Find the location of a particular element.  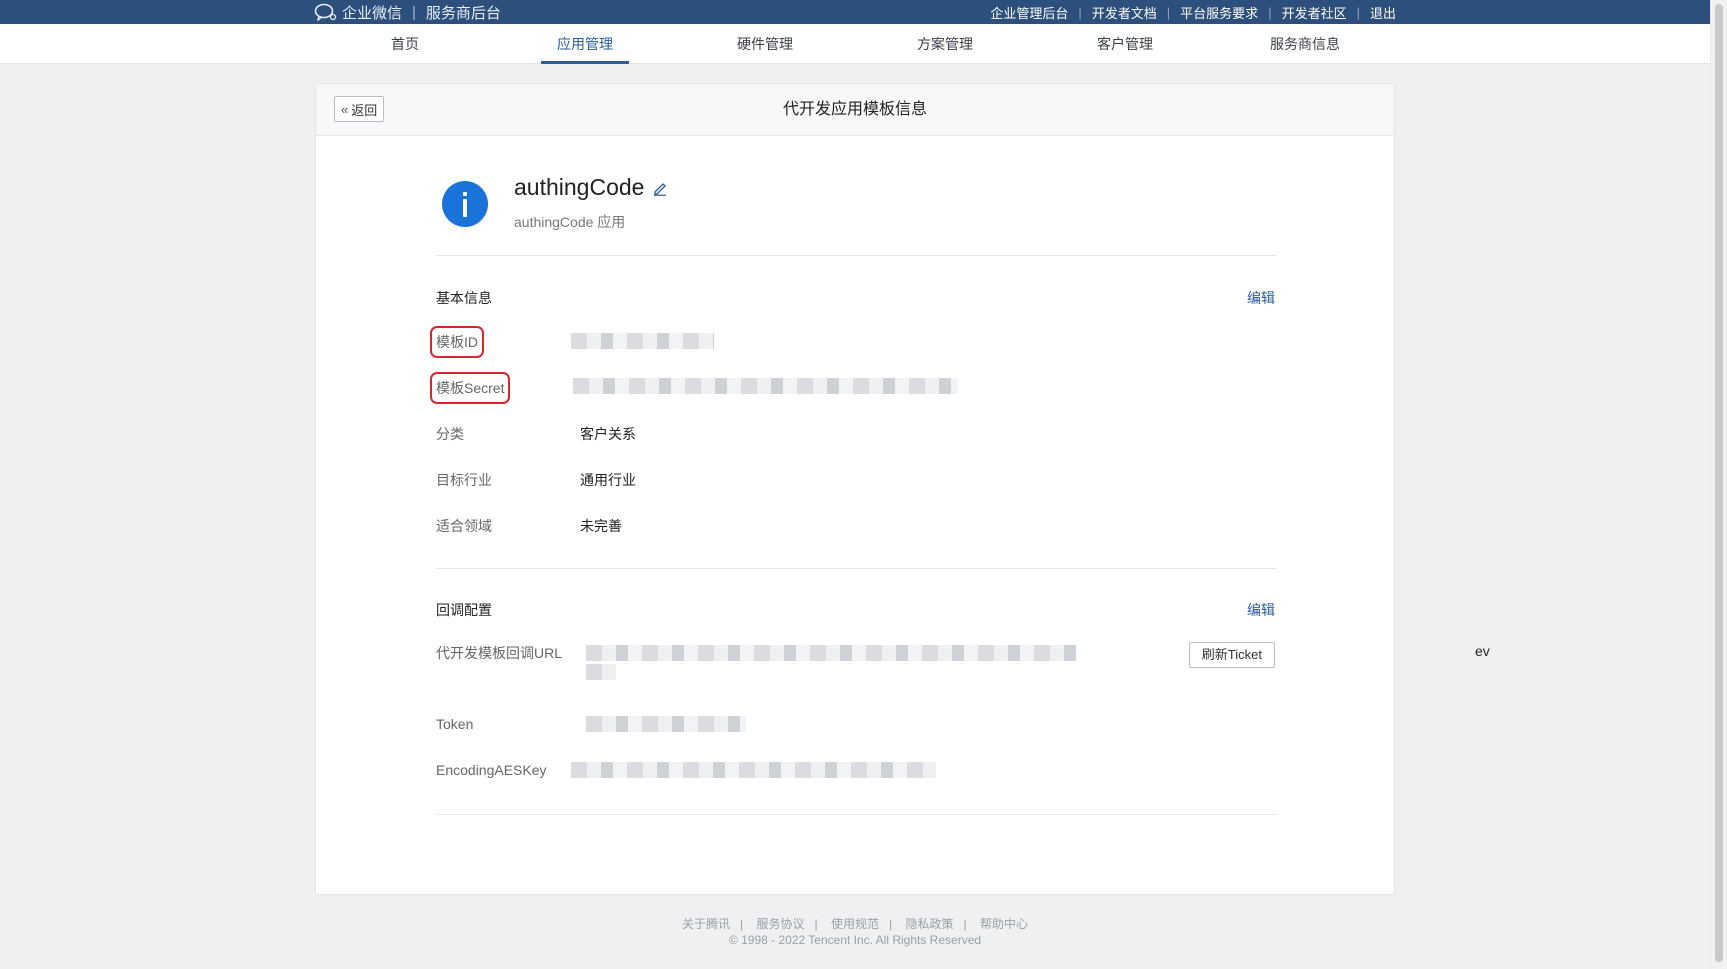

page-scrollbar is located at coordinates (1718, 484).